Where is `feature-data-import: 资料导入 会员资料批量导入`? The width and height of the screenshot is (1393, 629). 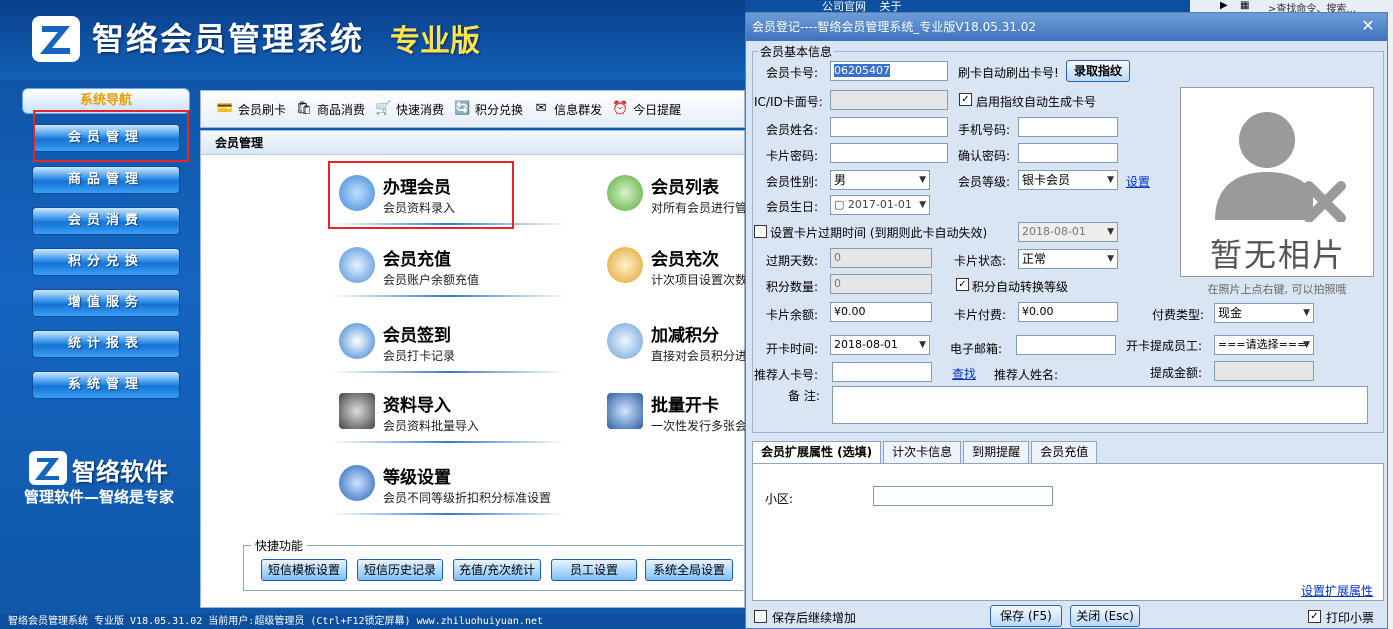 feature-data-import: 资料导入 会员资料批量导入 is located at coordinates (451, 412).